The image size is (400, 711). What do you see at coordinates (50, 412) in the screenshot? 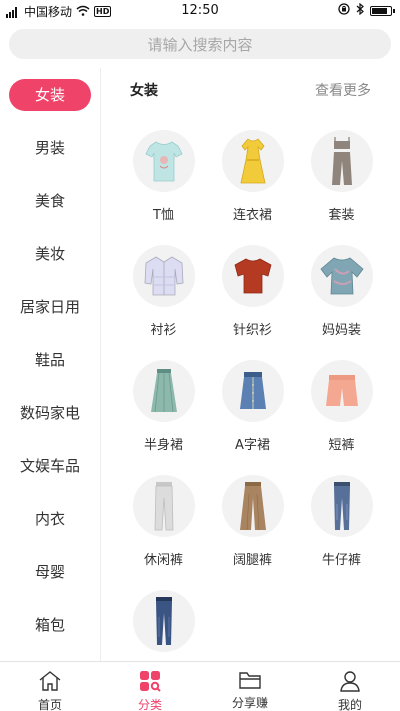
I see `sidebar-item-electronics: 数码家电` at bounding box center [50, 412].